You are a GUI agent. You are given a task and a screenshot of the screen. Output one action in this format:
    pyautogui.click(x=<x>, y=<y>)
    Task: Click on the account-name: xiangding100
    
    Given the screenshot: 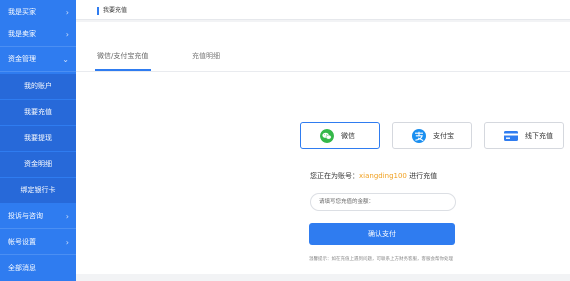 What is the action you would take?
    pyautogui.click(x=383, y=176)
    